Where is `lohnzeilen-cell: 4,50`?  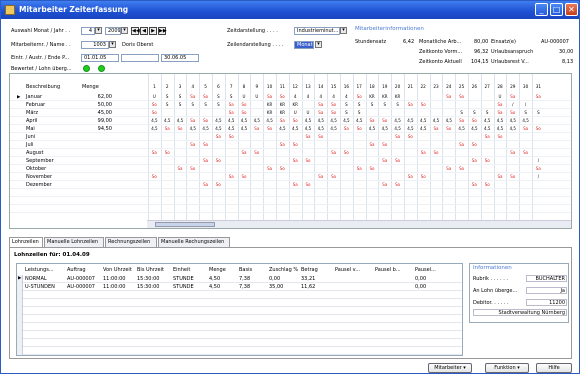
lohnzeilen-cell: 4,50 is located at coordinates (214, 287).